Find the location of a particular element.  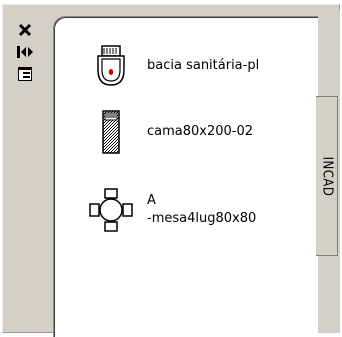

properties-icon is located at coordinates (25, 74).